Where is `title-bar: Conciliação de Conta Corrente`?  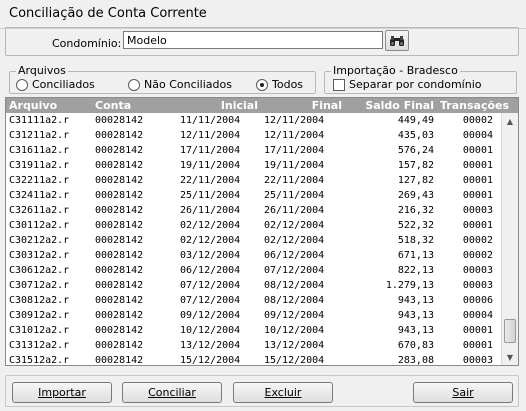
title-bar: Conciliação de Conta Corrente is located at coordinates (263, 14).